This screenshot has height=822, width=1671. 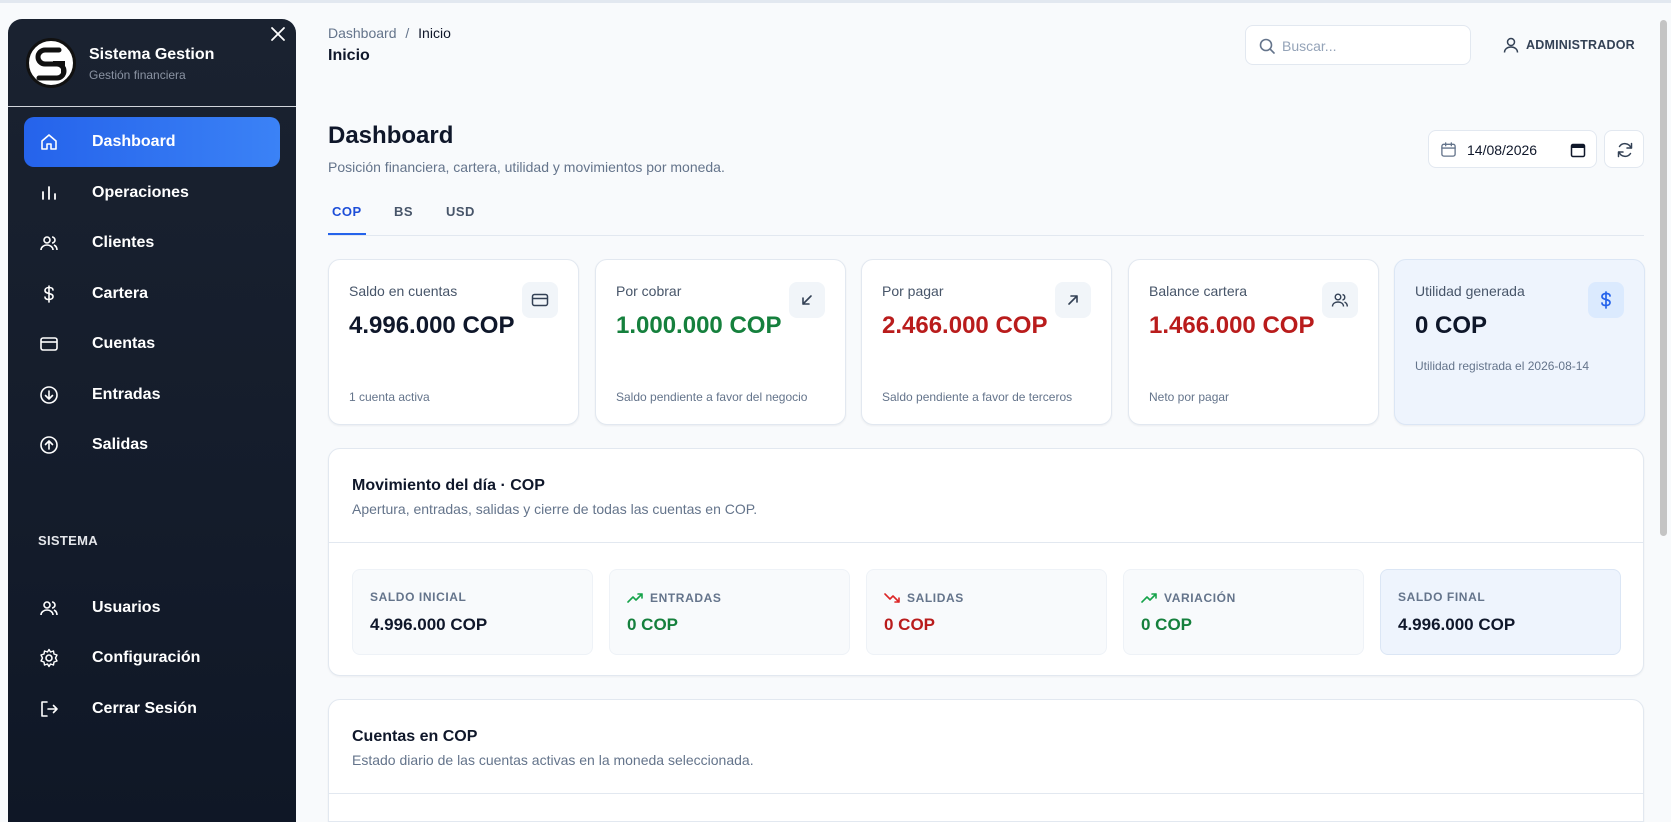 What do you see at coordinates (729, 612) in the screenshot?
I see `movement-entradas: ENTRADAS 0 COP` at bounding box center [729, 612].